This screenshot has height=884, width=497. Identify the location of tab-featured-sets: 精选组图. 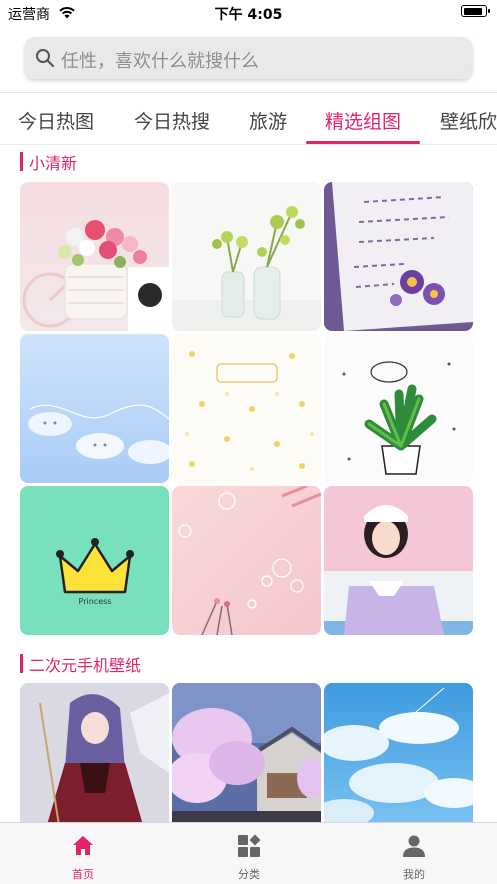
(363, 120).